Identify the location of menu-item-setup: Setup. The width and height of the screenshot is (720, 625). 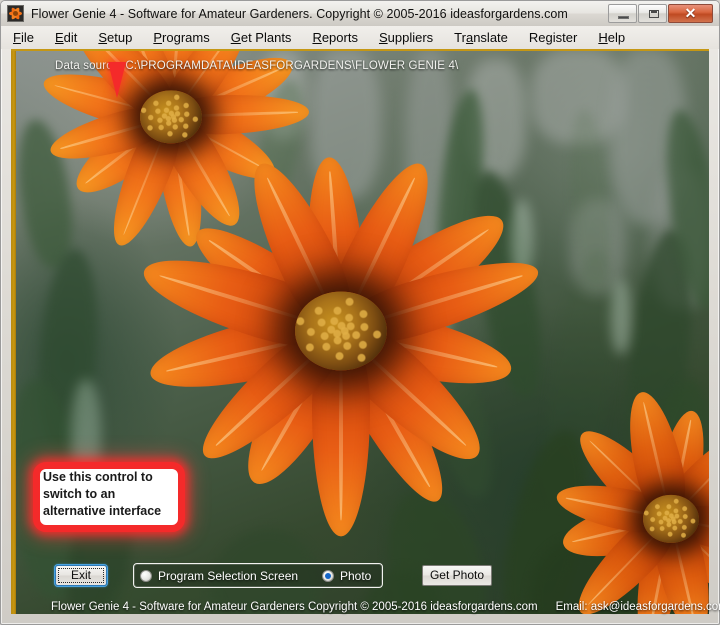
(115, 37).